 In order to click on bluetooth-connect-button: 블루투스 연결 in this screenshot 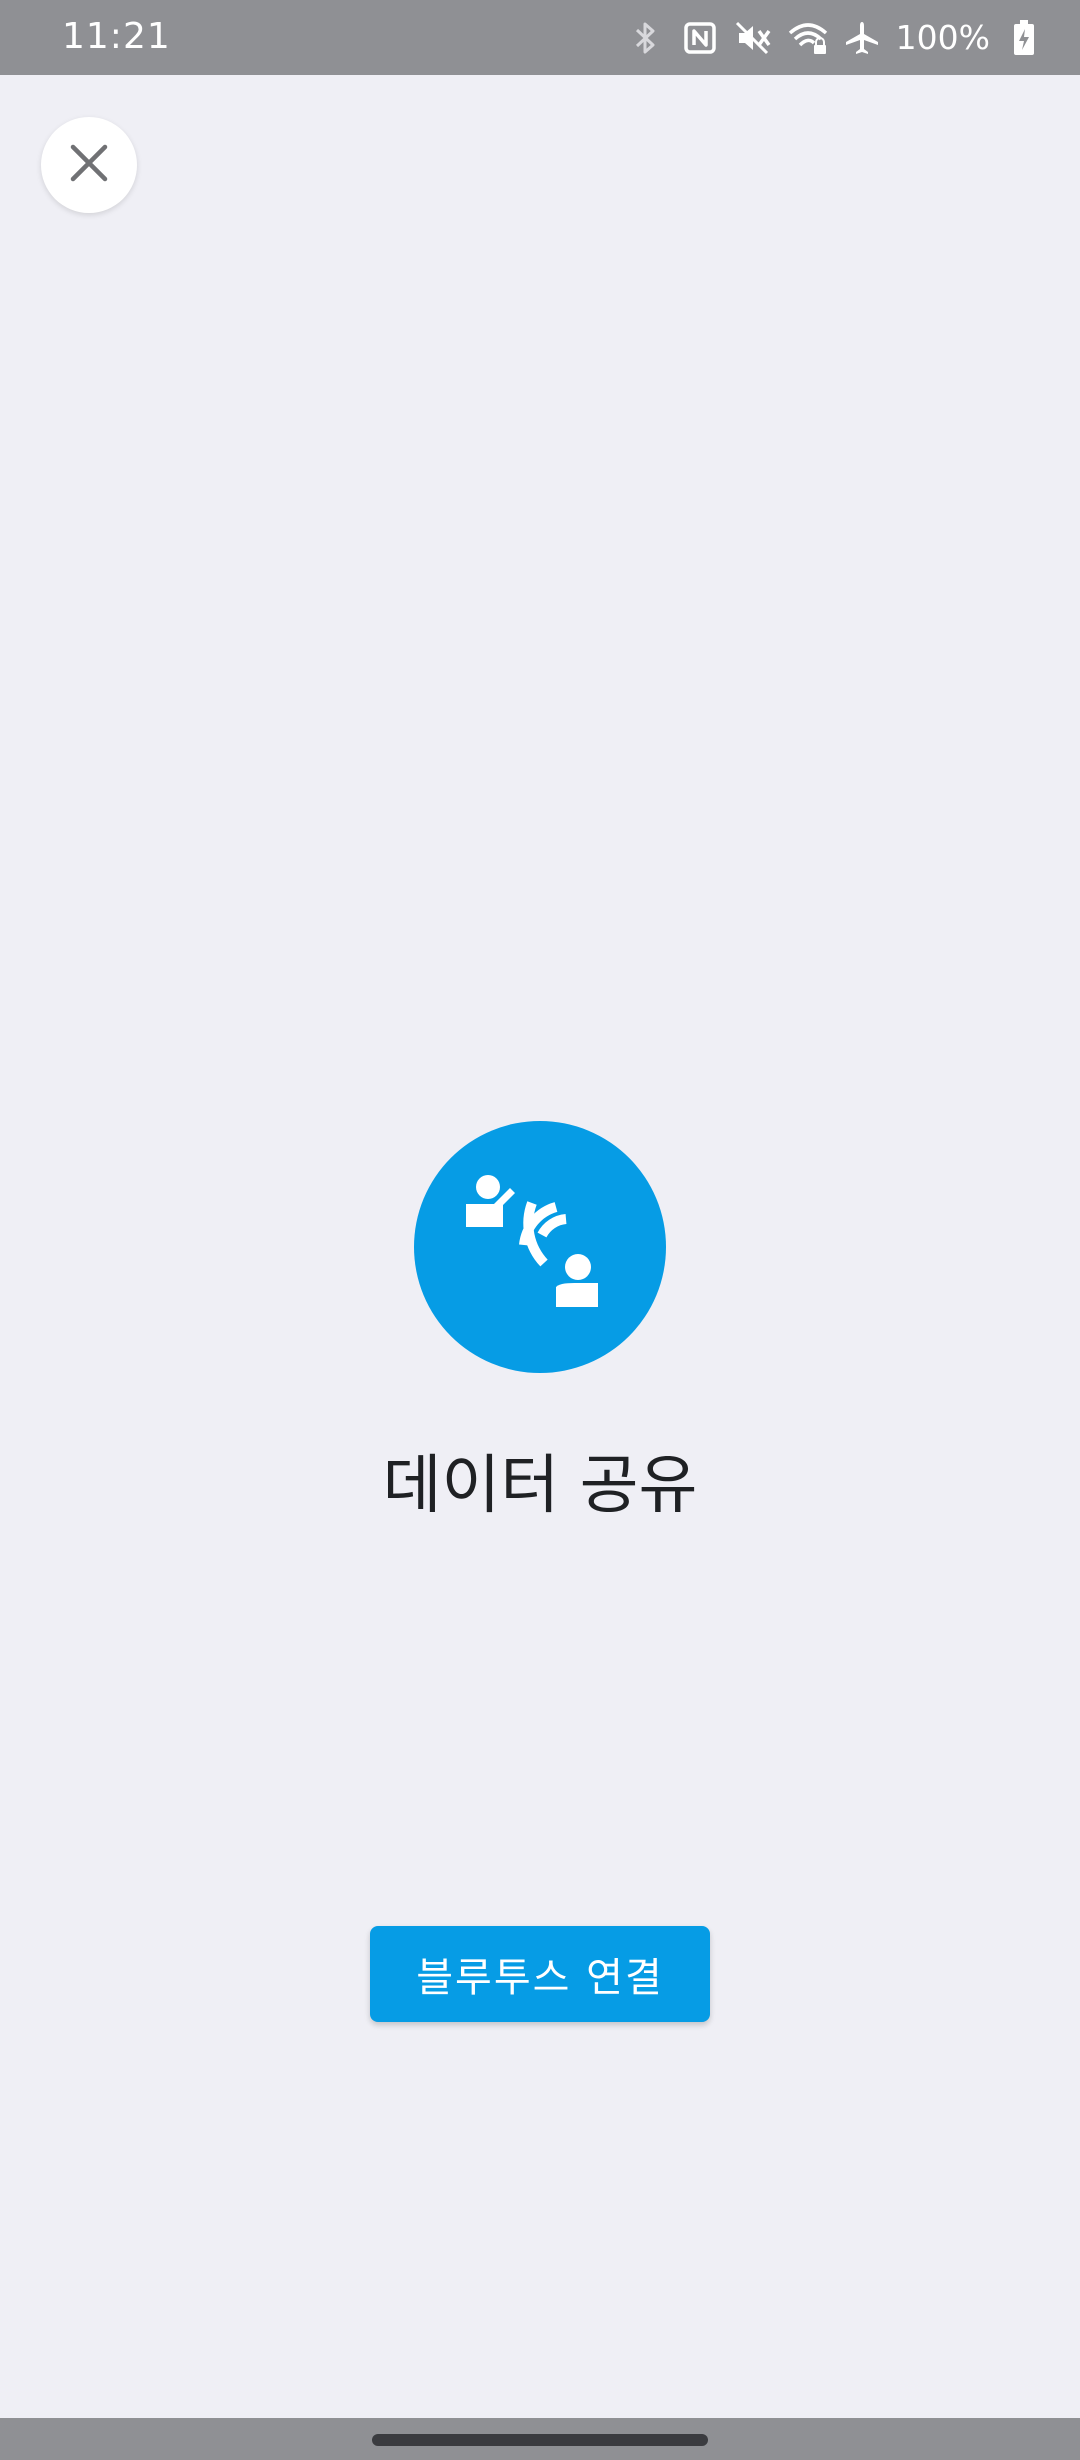, I will do `click(540, 1974)`.